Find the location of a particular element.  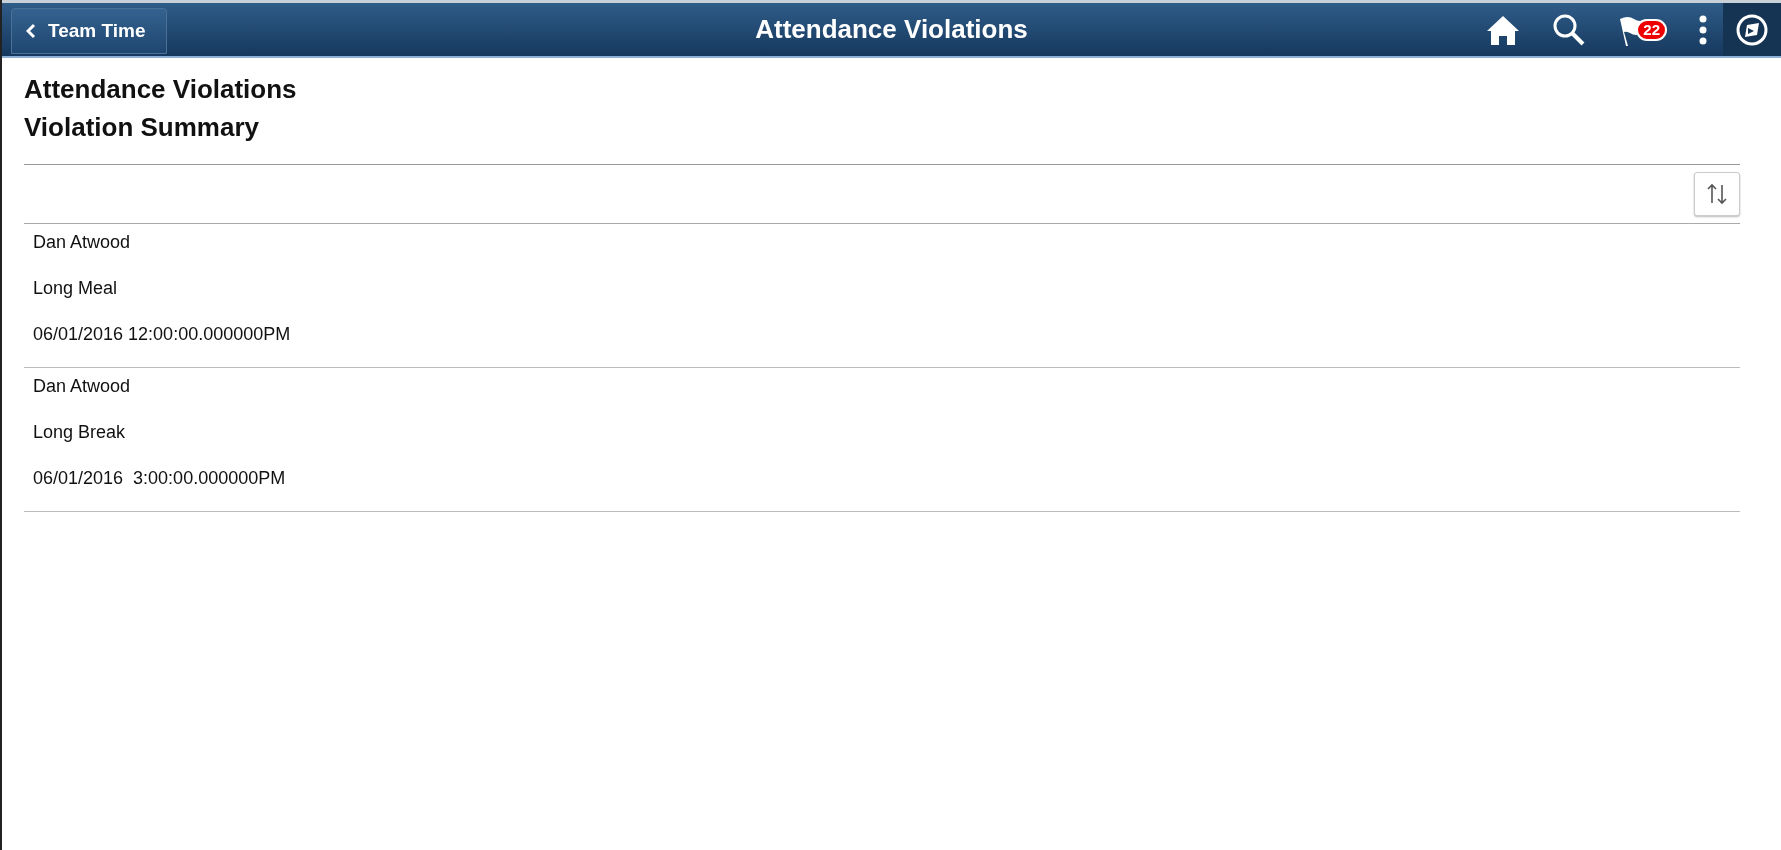

compass-icon is located at coordinates (1752, 29).